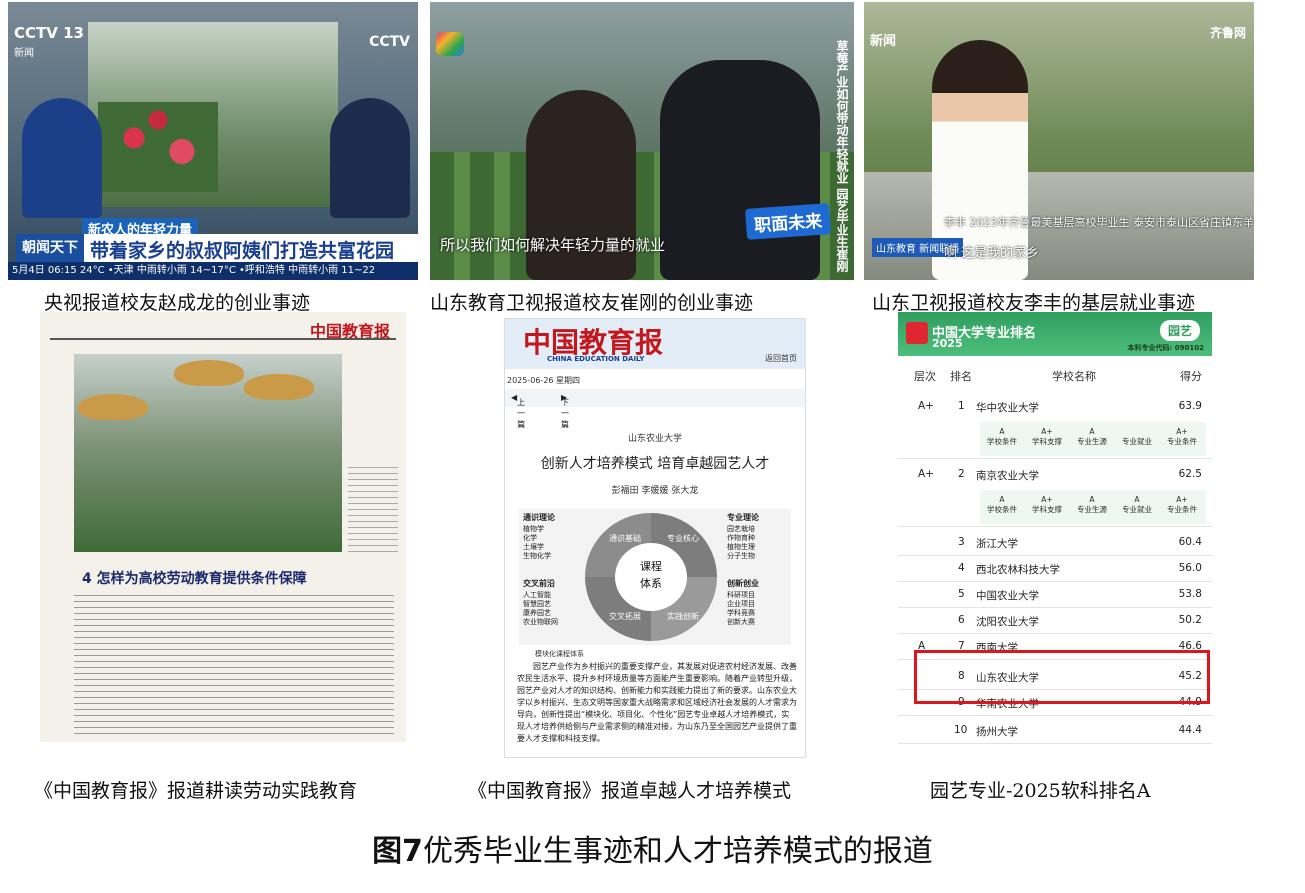 This screenshot has height=893, width=1305. I want to click on article-heading: 4 怎样为高校劳动教育提供条件保障, so click(194, 579).